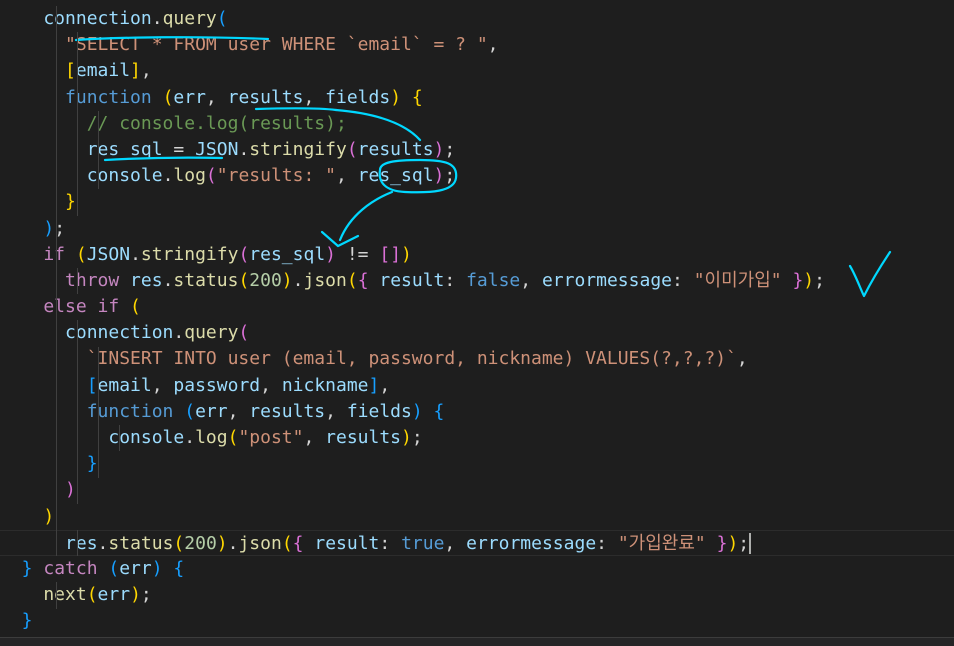 The image size is (954, 646). Describe the element at coordinates (211, 98) in the screenshot. I see `code-line-text: function (err, results, fields) {` at that location.